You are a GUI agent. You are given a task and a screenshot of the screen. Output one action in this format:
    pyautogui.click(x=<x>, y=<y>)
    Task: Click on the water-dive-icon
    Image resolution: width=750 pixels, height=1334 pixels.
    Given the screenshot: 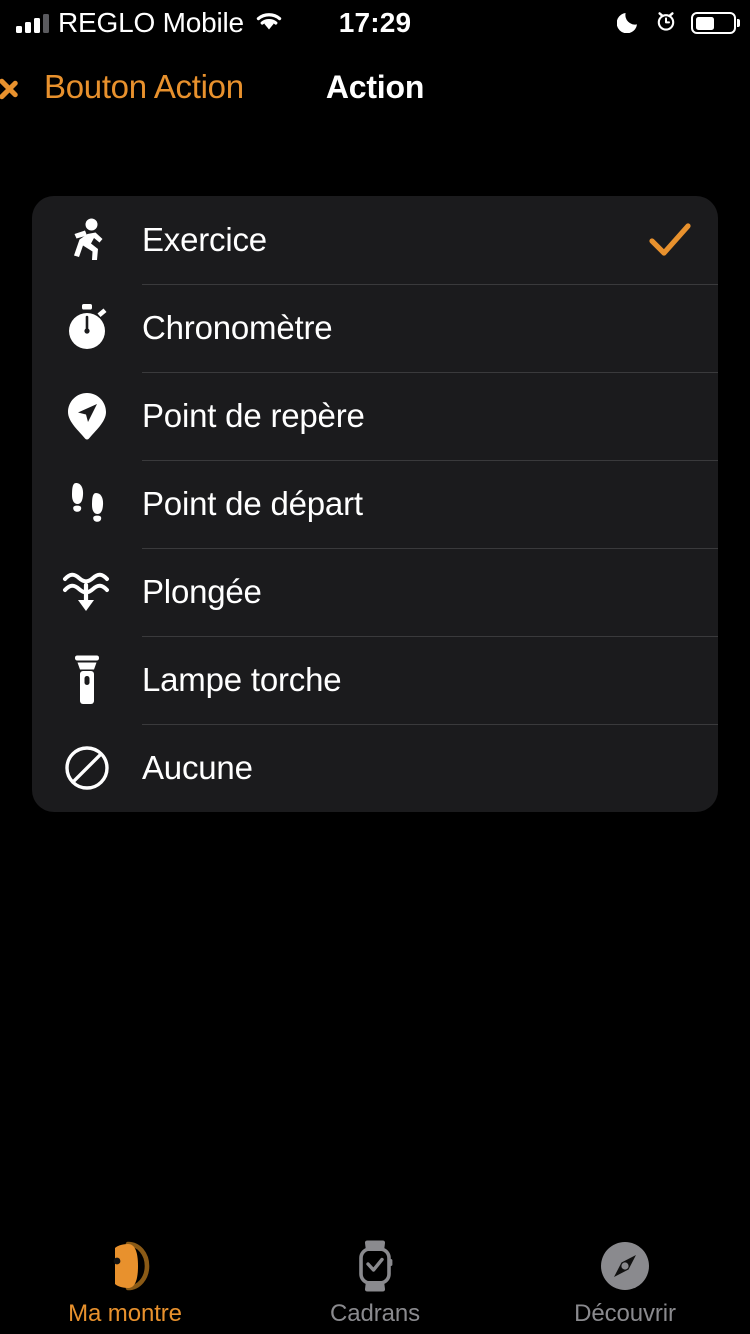 What is the action you would take?
    pyautogui.click(x=87, y=592)
    